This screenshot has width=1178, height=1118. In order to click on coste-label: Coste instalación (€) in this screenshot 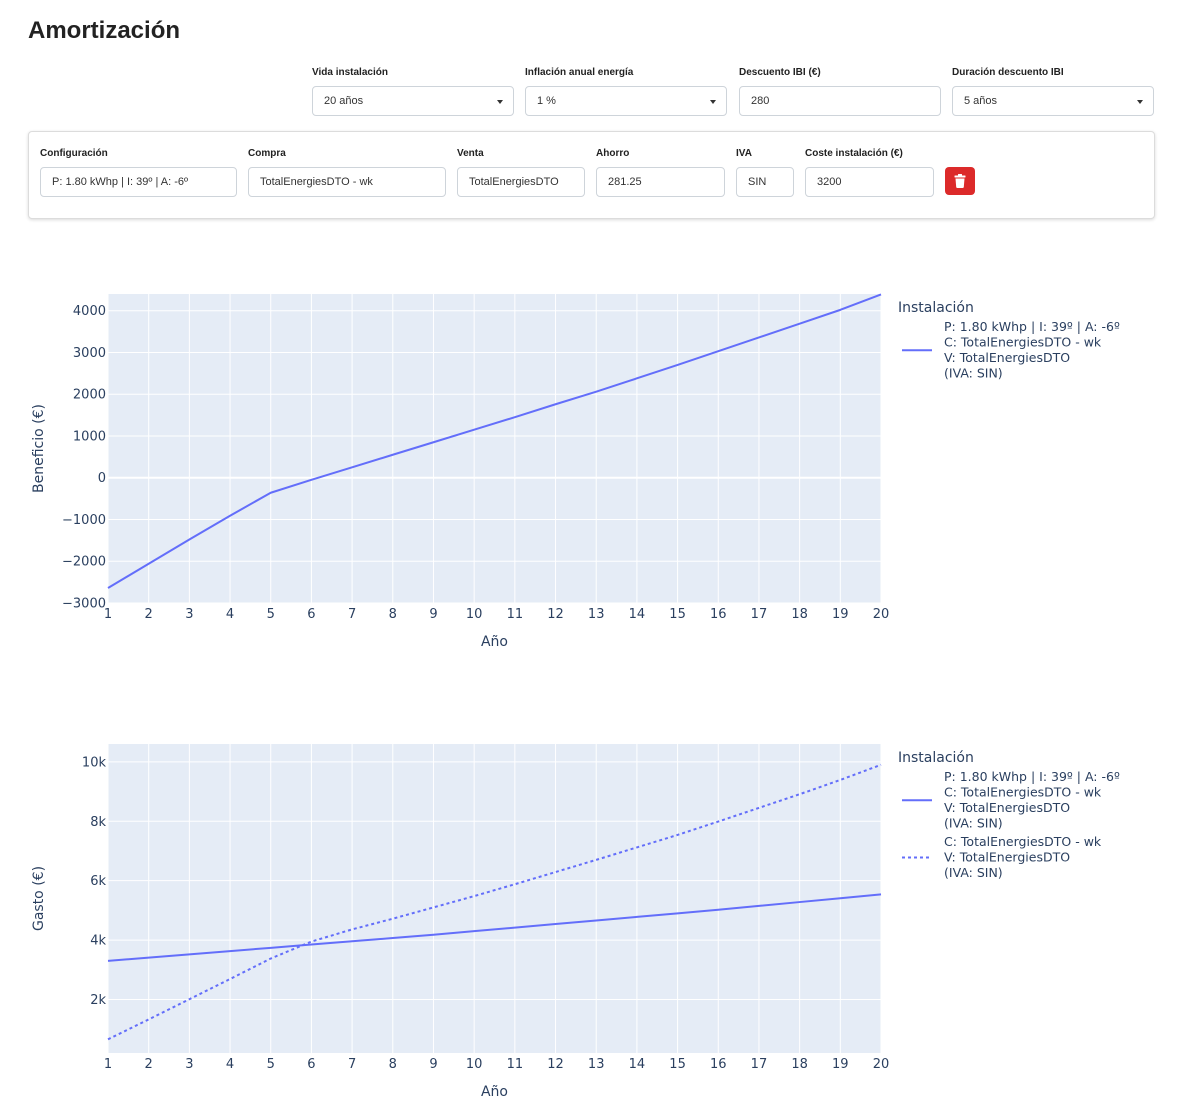, I will do `click(854, 153)`.